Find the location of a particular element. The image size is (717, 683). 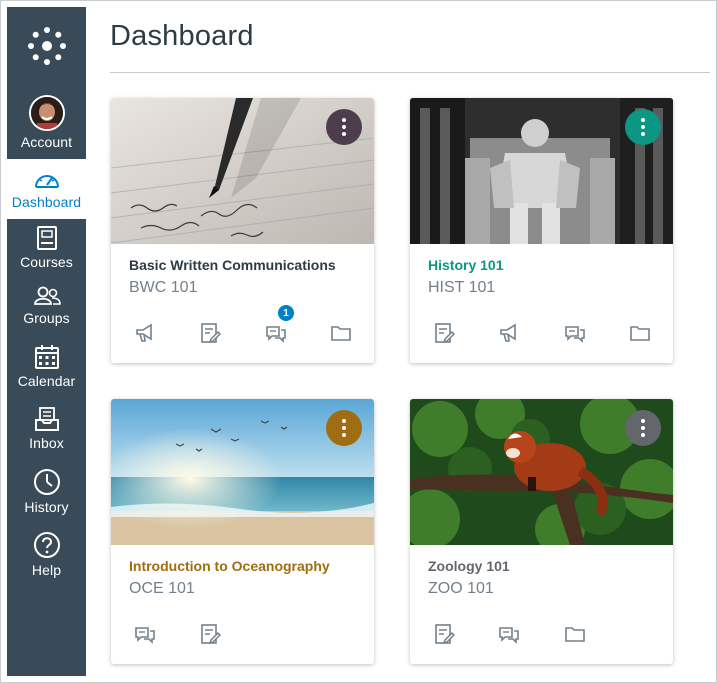

nav-item-courses: Courses is located at coordinates (46, 249).